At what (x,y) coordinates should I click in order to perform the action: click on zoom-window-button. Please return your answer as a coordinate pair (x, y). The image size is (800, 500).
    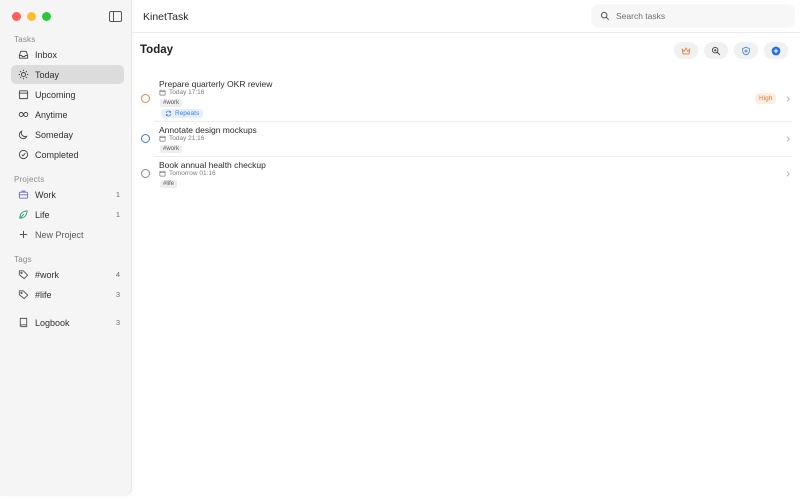
    Looking at the image, I should click on (46, 16).